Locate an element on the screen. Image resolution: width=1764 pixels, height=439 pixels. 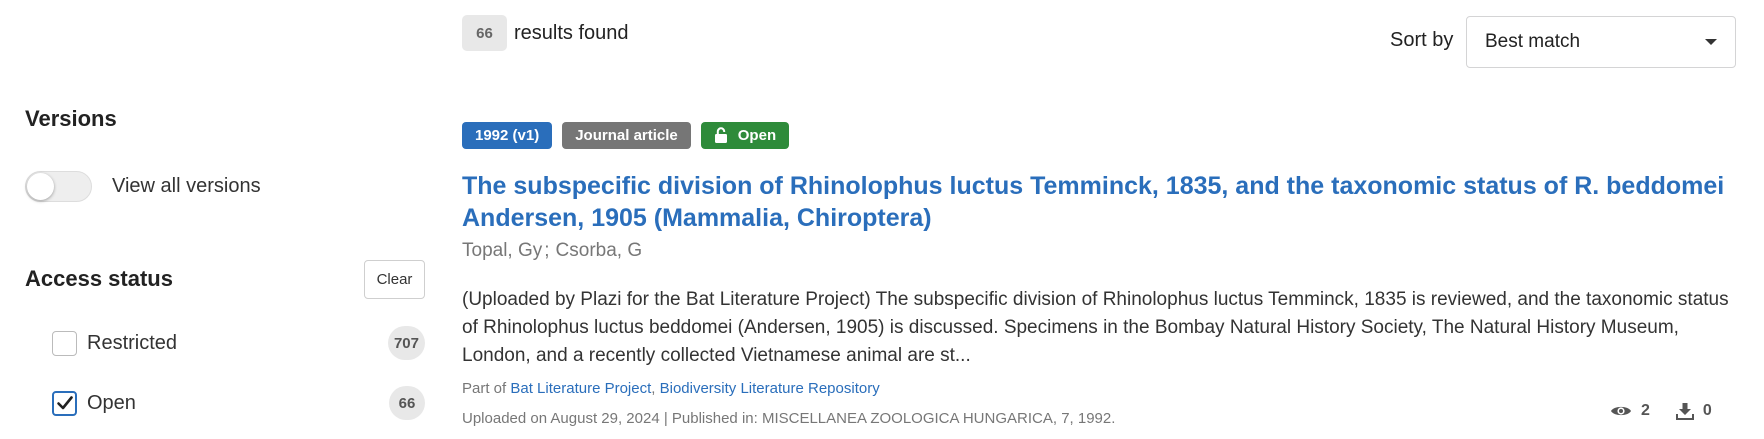
part-of-prefix: Part of is located at coordinates (484, 388).